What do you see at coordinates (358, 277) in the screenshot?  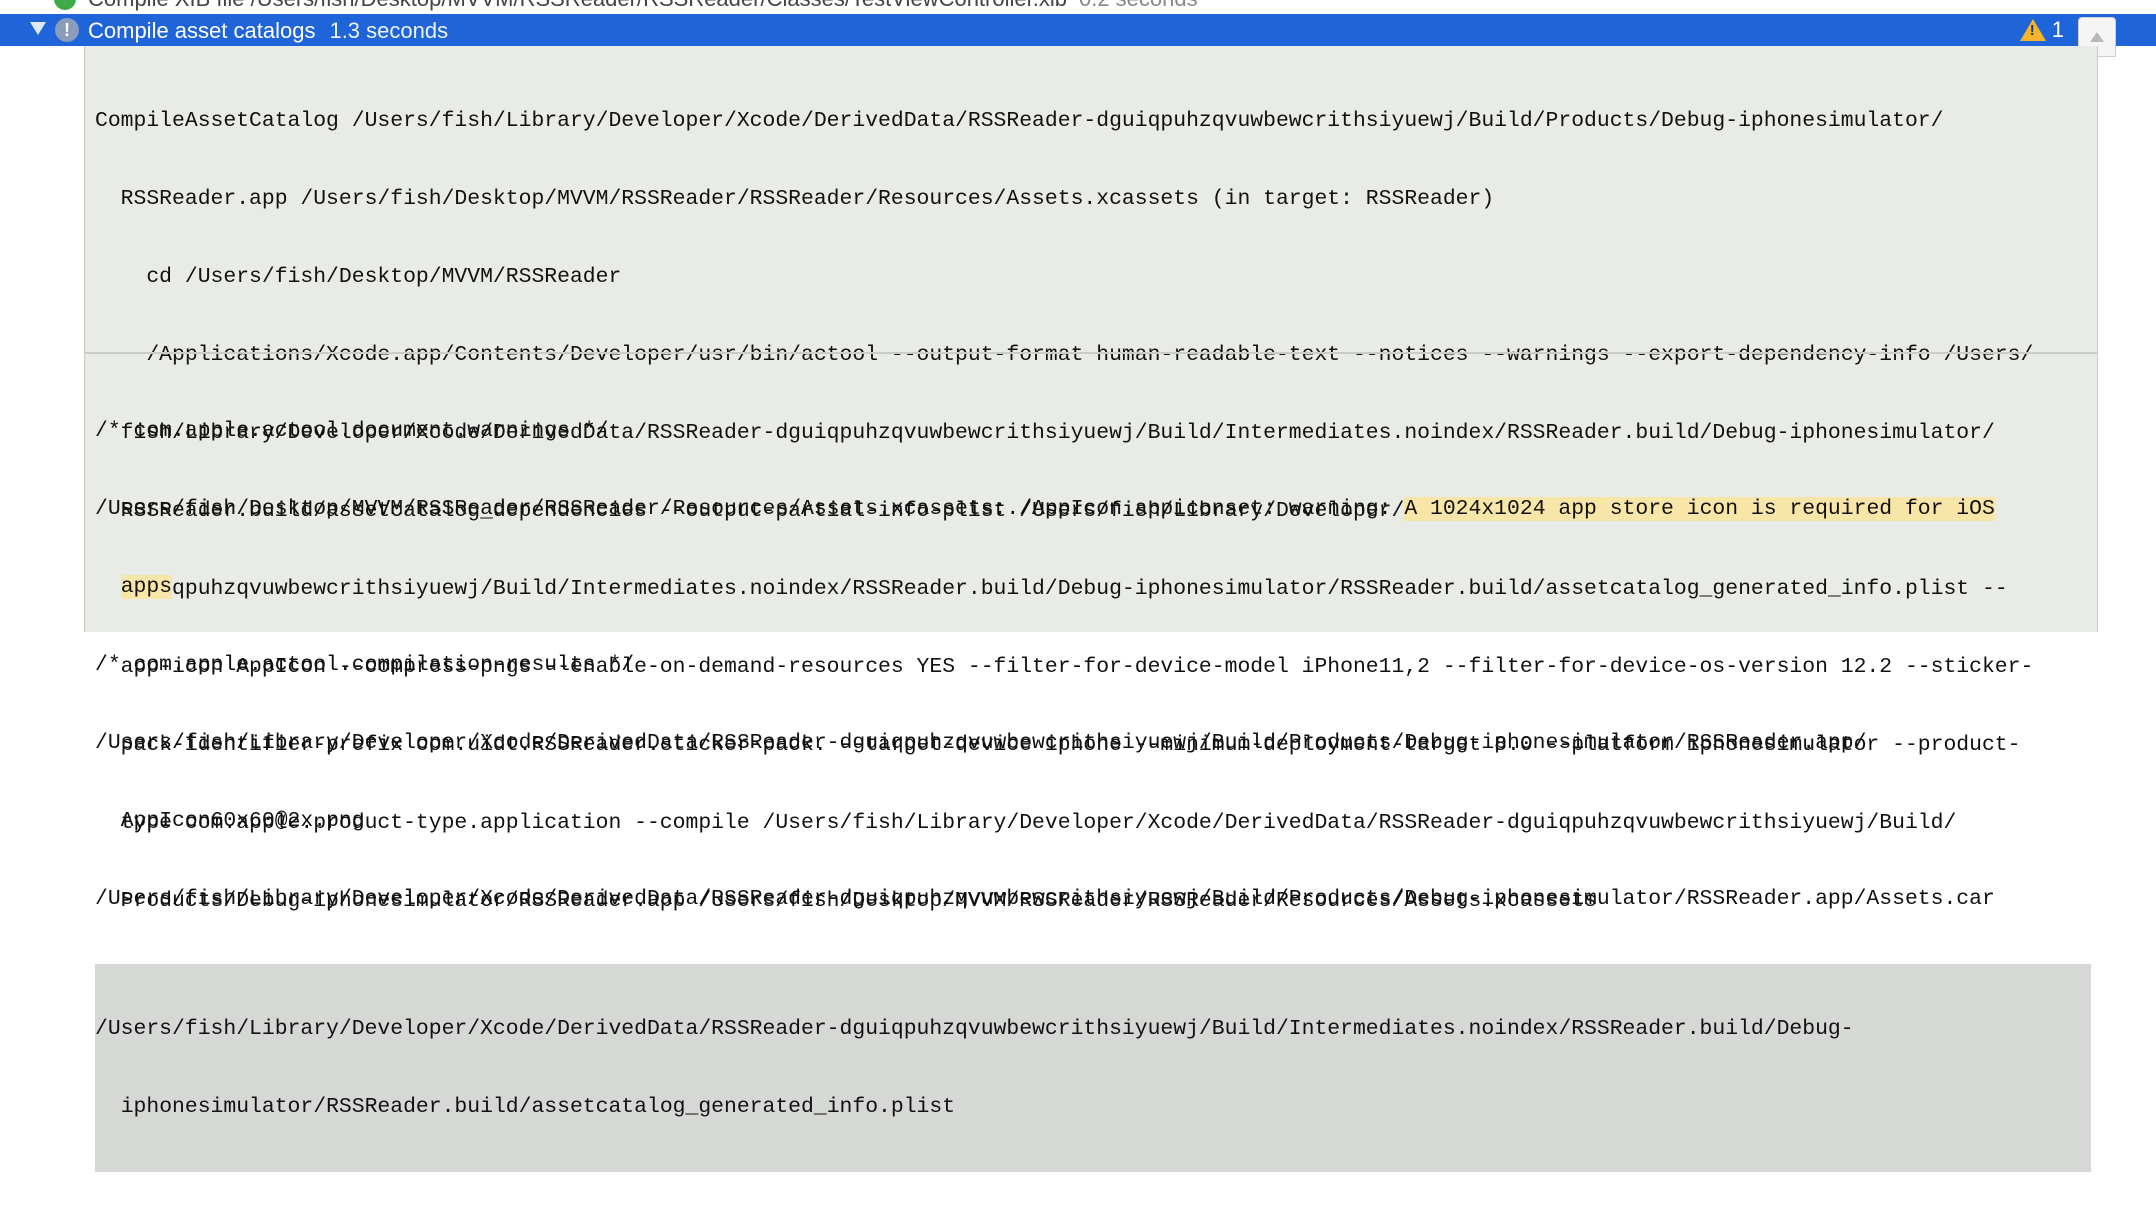 I see `command-line: cd /Users/fish/Desktop/MVVM/RSSReader` at bounding box center [358, 277].